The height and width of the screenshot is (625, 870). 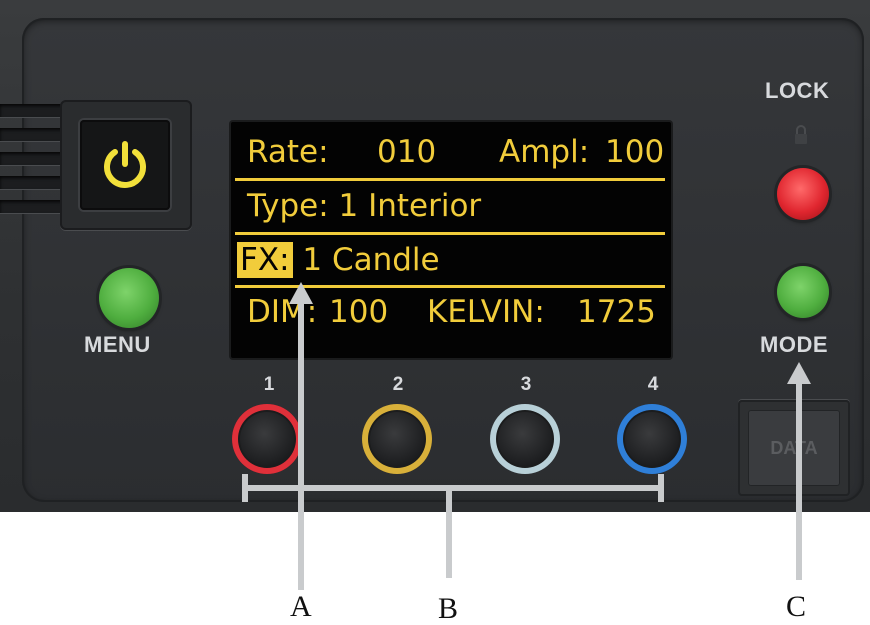 What do you see at coordinates (799, 373) in the screenshot?
I see `callout-c-arrowhead` at bounding box center [799, 373].